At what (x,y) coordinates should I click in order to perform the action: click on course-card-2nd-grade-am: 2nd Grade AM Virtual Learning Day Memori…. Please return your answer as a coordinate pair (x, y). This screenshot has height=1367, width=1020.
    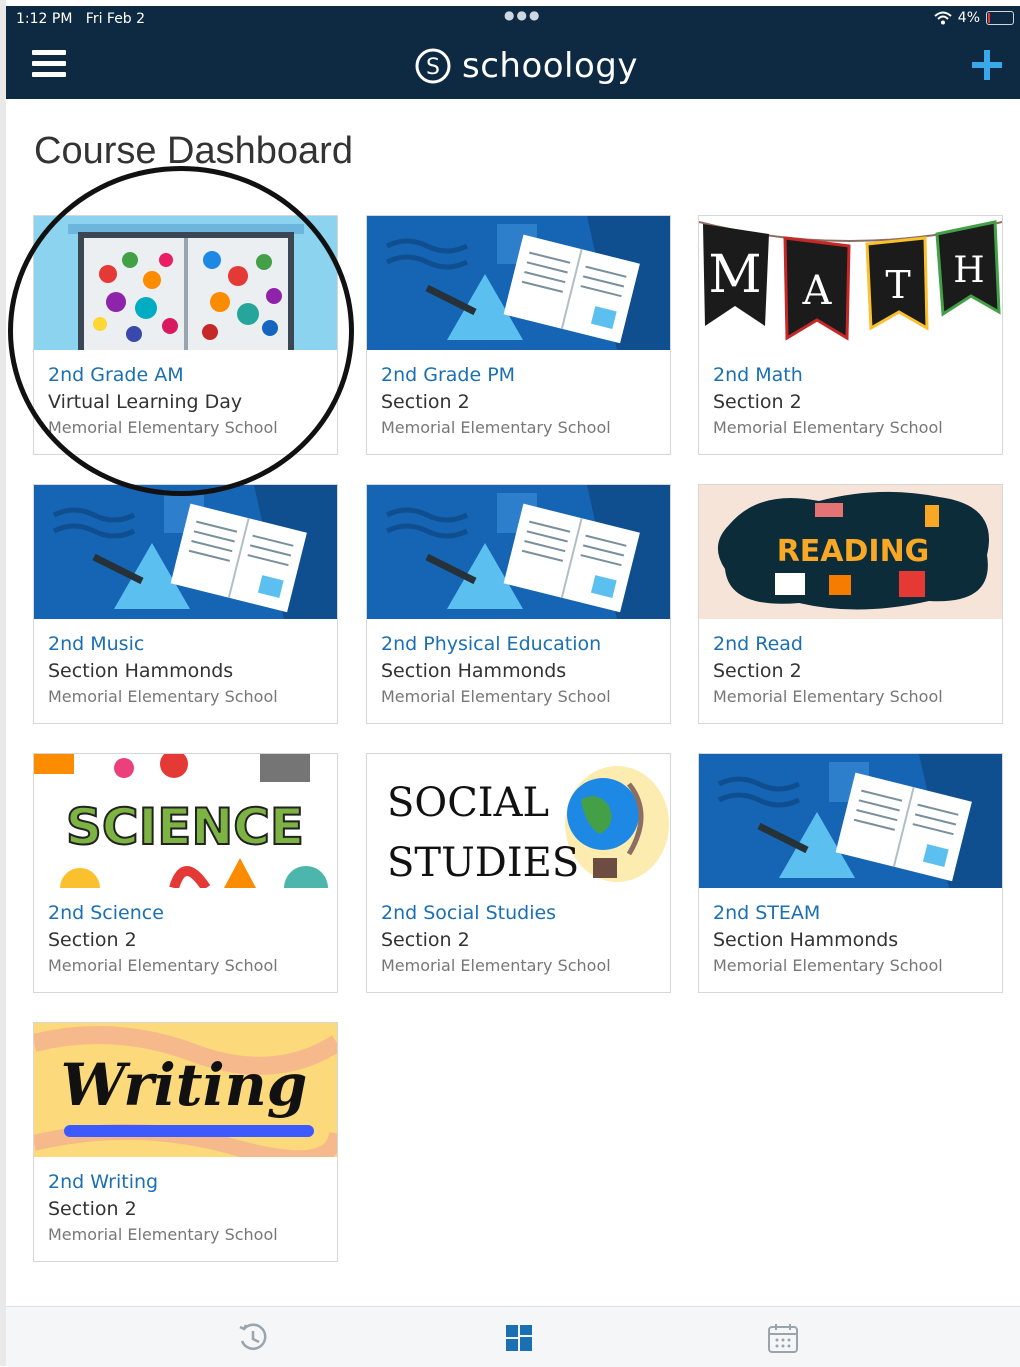
    Looking at the image, I should click on (185, 335).